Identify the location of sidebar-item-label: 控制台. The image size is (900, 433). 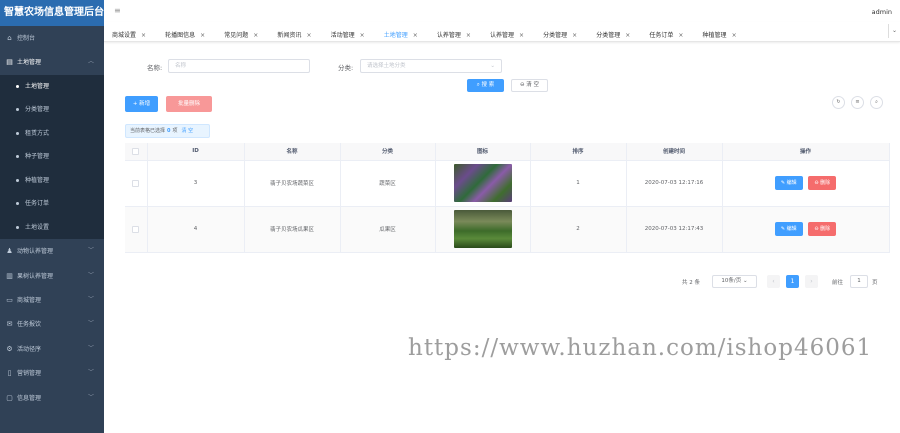
(26, 38).